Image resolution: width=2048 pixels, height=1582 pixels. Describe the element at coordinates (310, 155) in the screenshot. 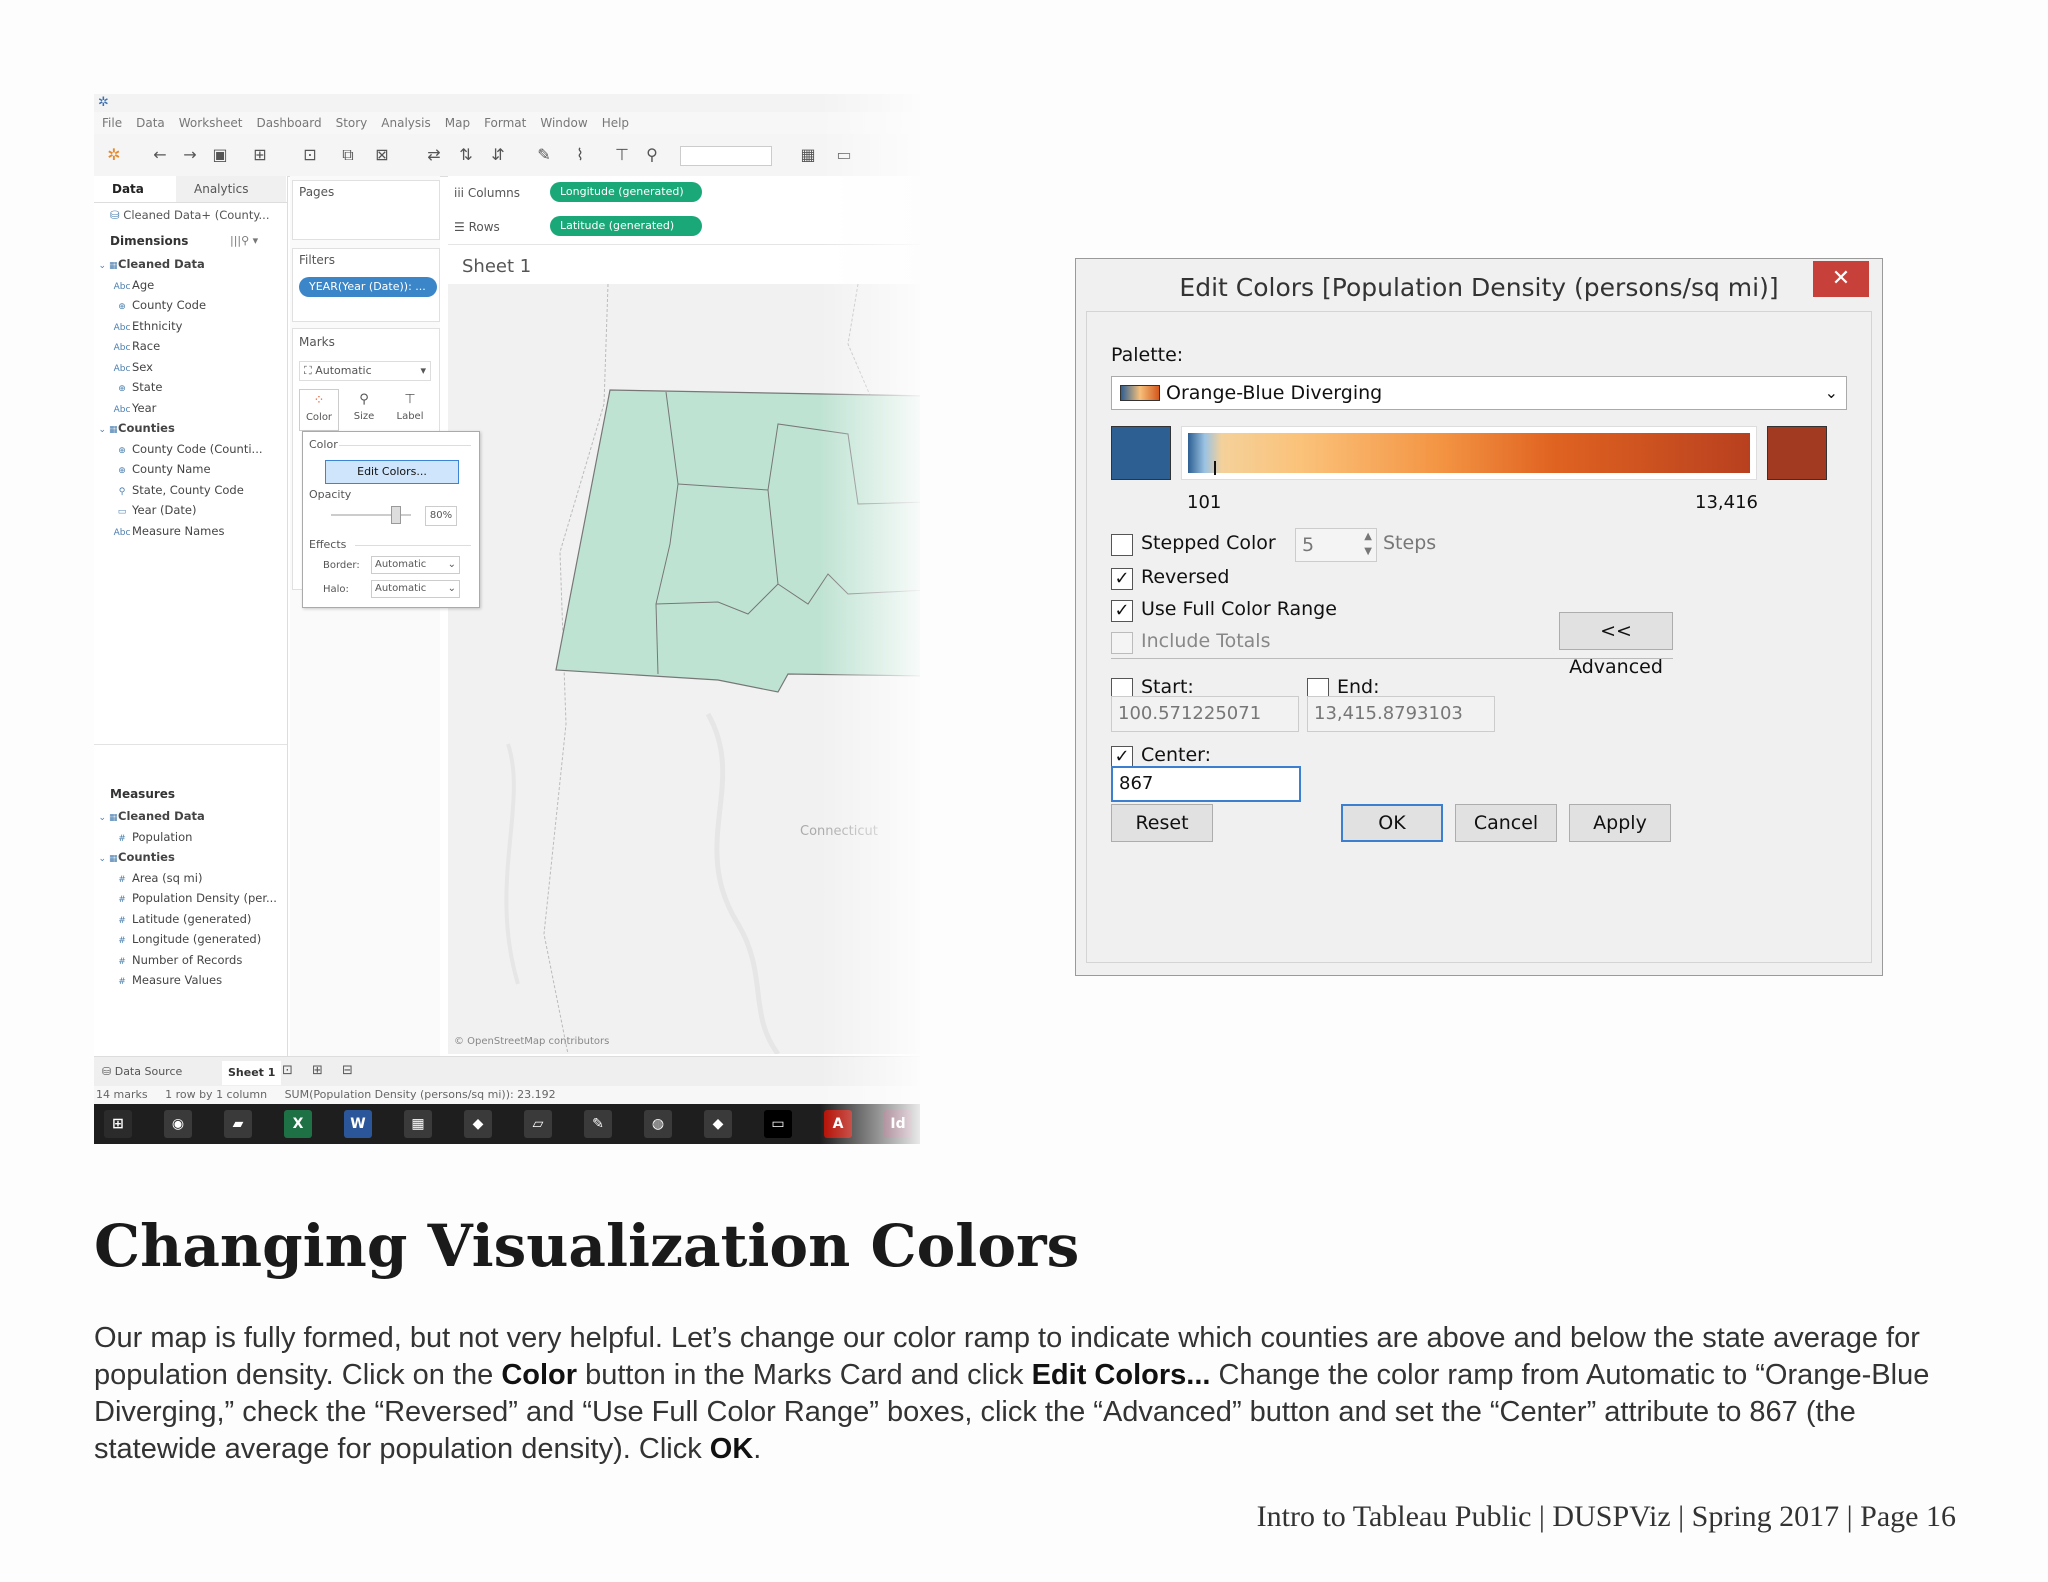

I see `new-worksheet-icon: ⊡` at that location.